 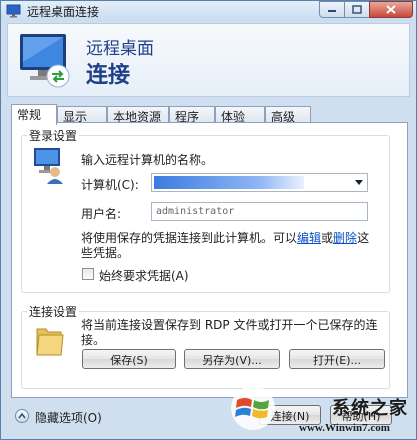 What do you see at coordinates (88, 274) in the screenshot?
I see `always-ask-checkbox` at bounding box center [88, 274].